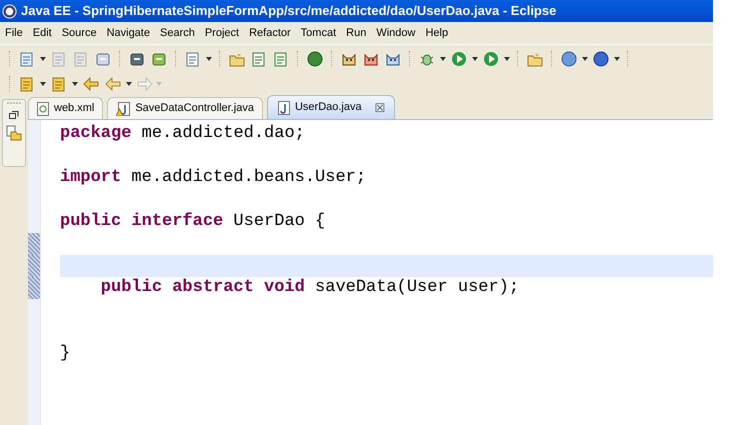  Describe the element at coordinates (185, 108) in the screenshot. I see `editor-tab: SaveDataController.java` at that location.